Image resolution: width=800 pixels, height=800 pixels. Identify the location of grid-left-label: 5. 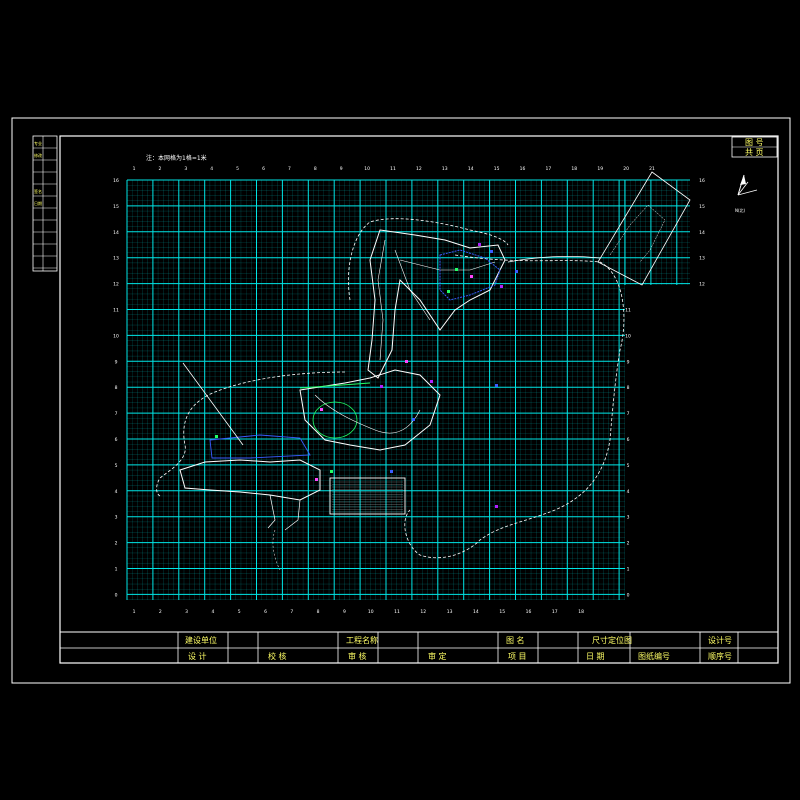
(116, 466).